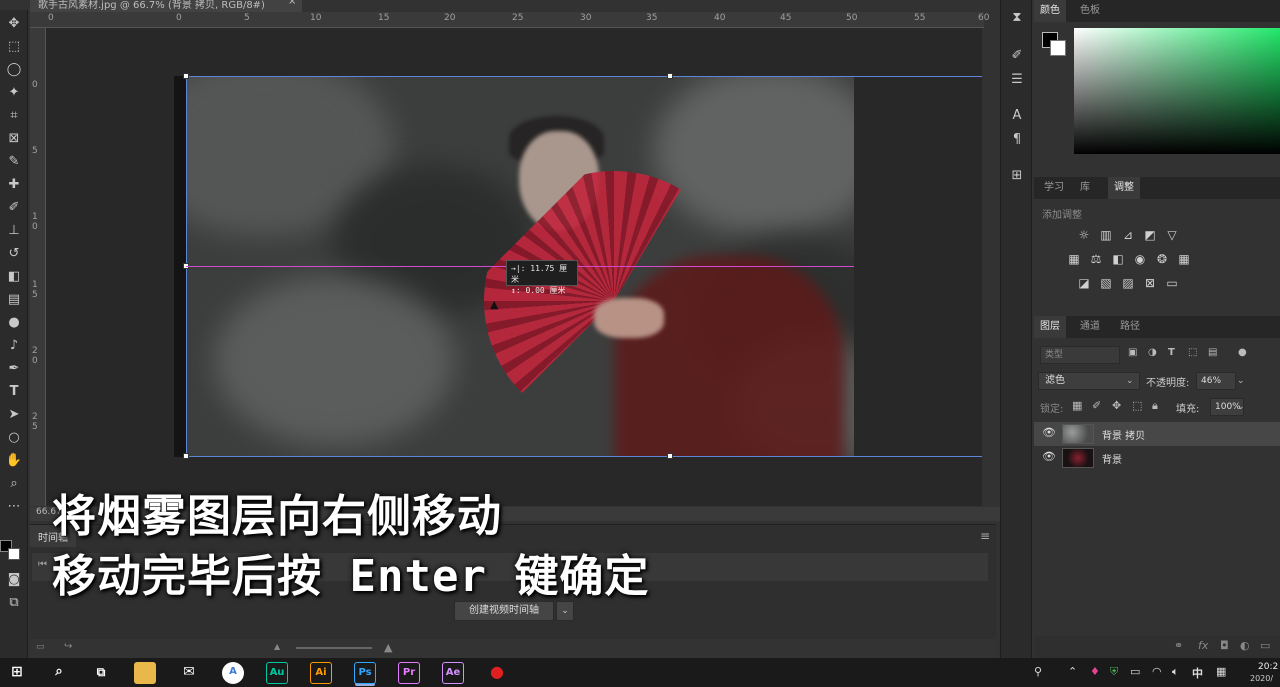 The image size is (1280, 687). What do you see at coordinates (14, 231) in the screenshot?
I see `clone-stamp-tool-icon: ⊥` at bounding box center [14, 231].